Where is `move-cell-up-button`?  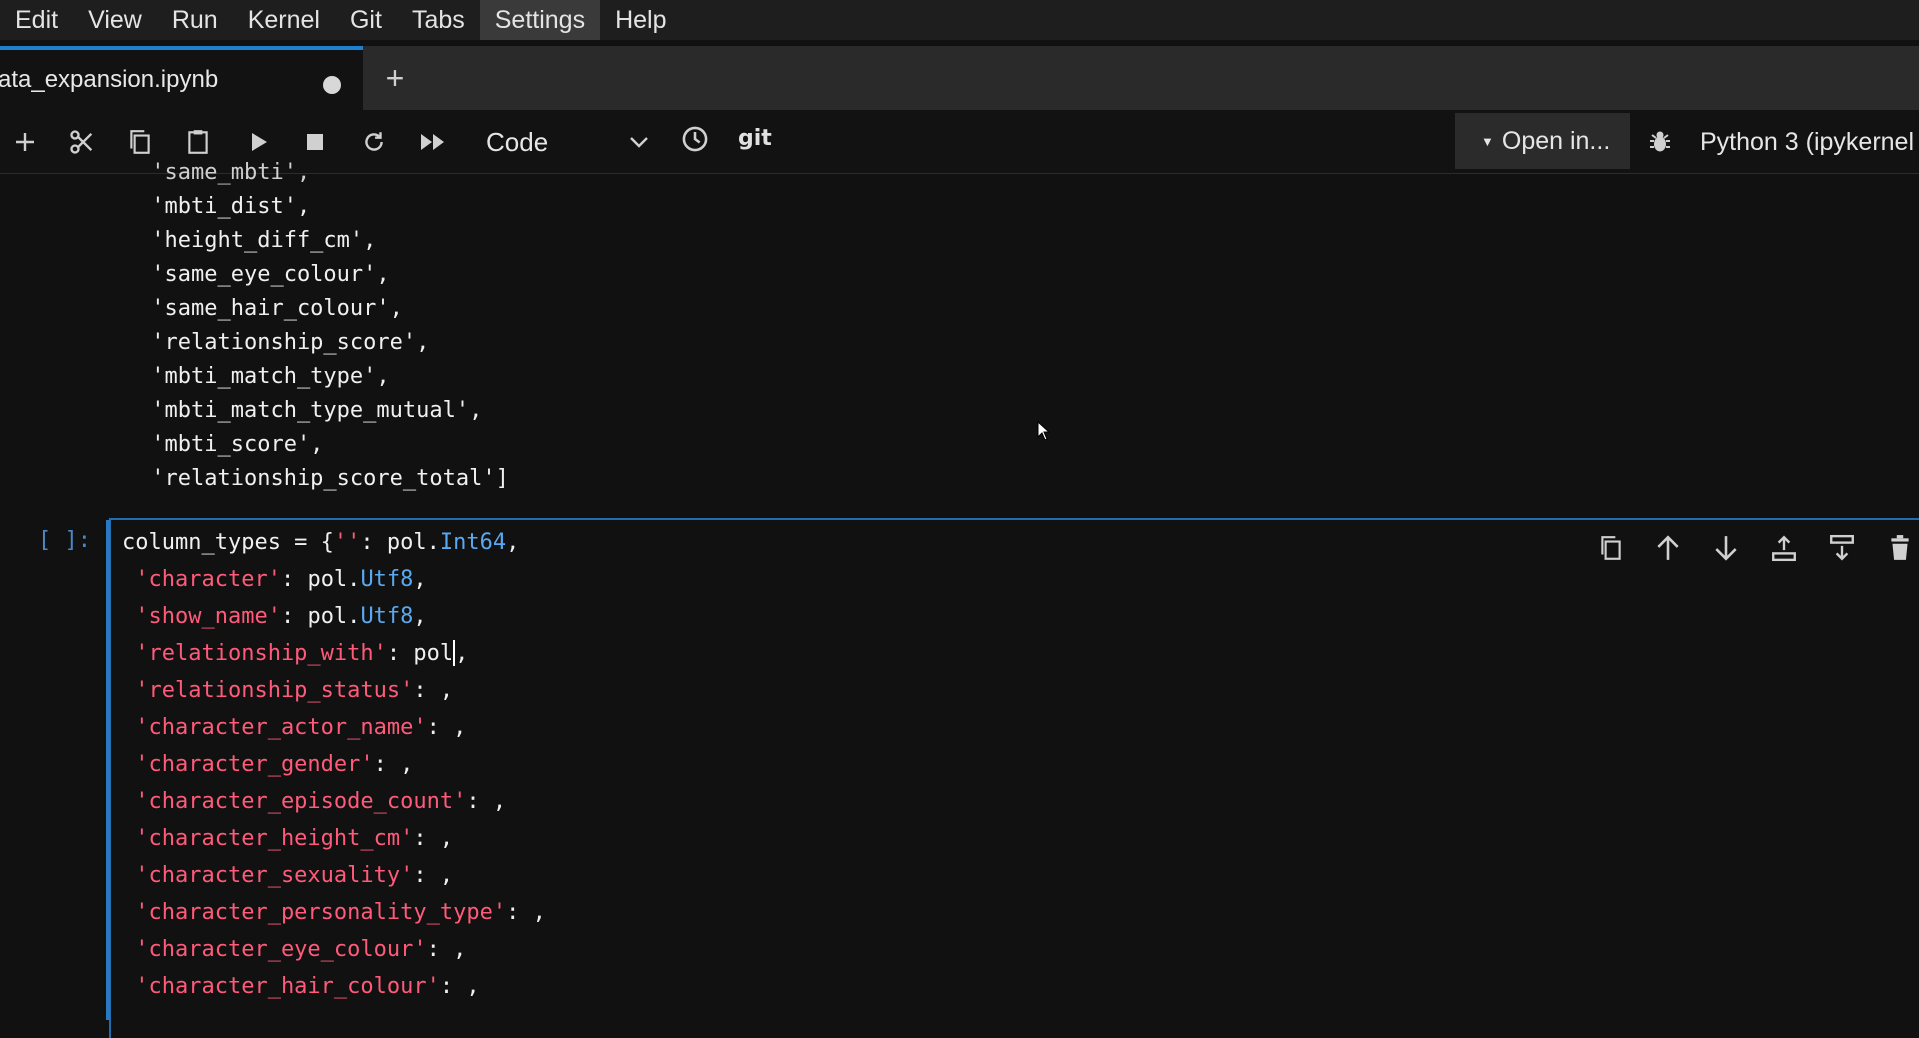 move-cell-up-button is located at coordinates (1668, 548).